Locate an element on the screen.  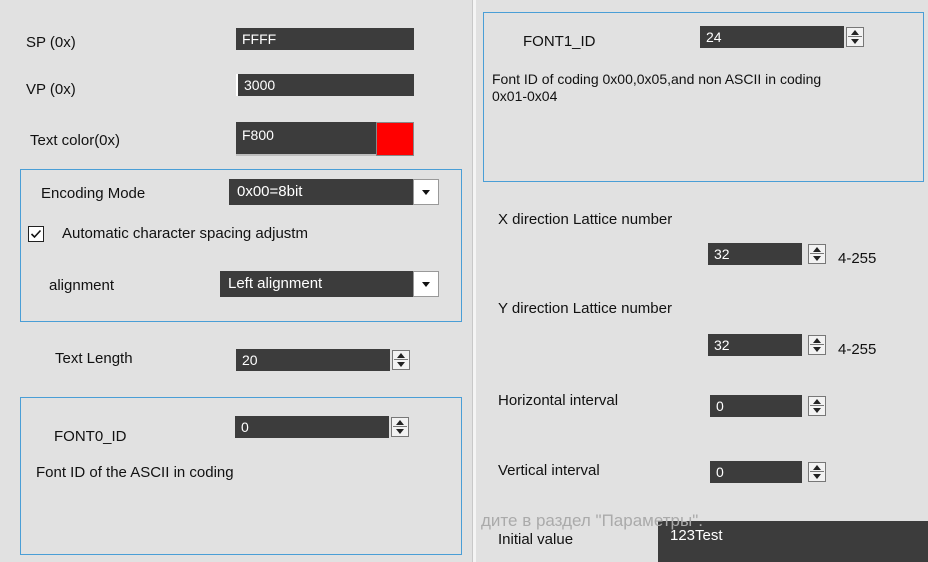
font0-spinner is located at coordinates (400, 427).